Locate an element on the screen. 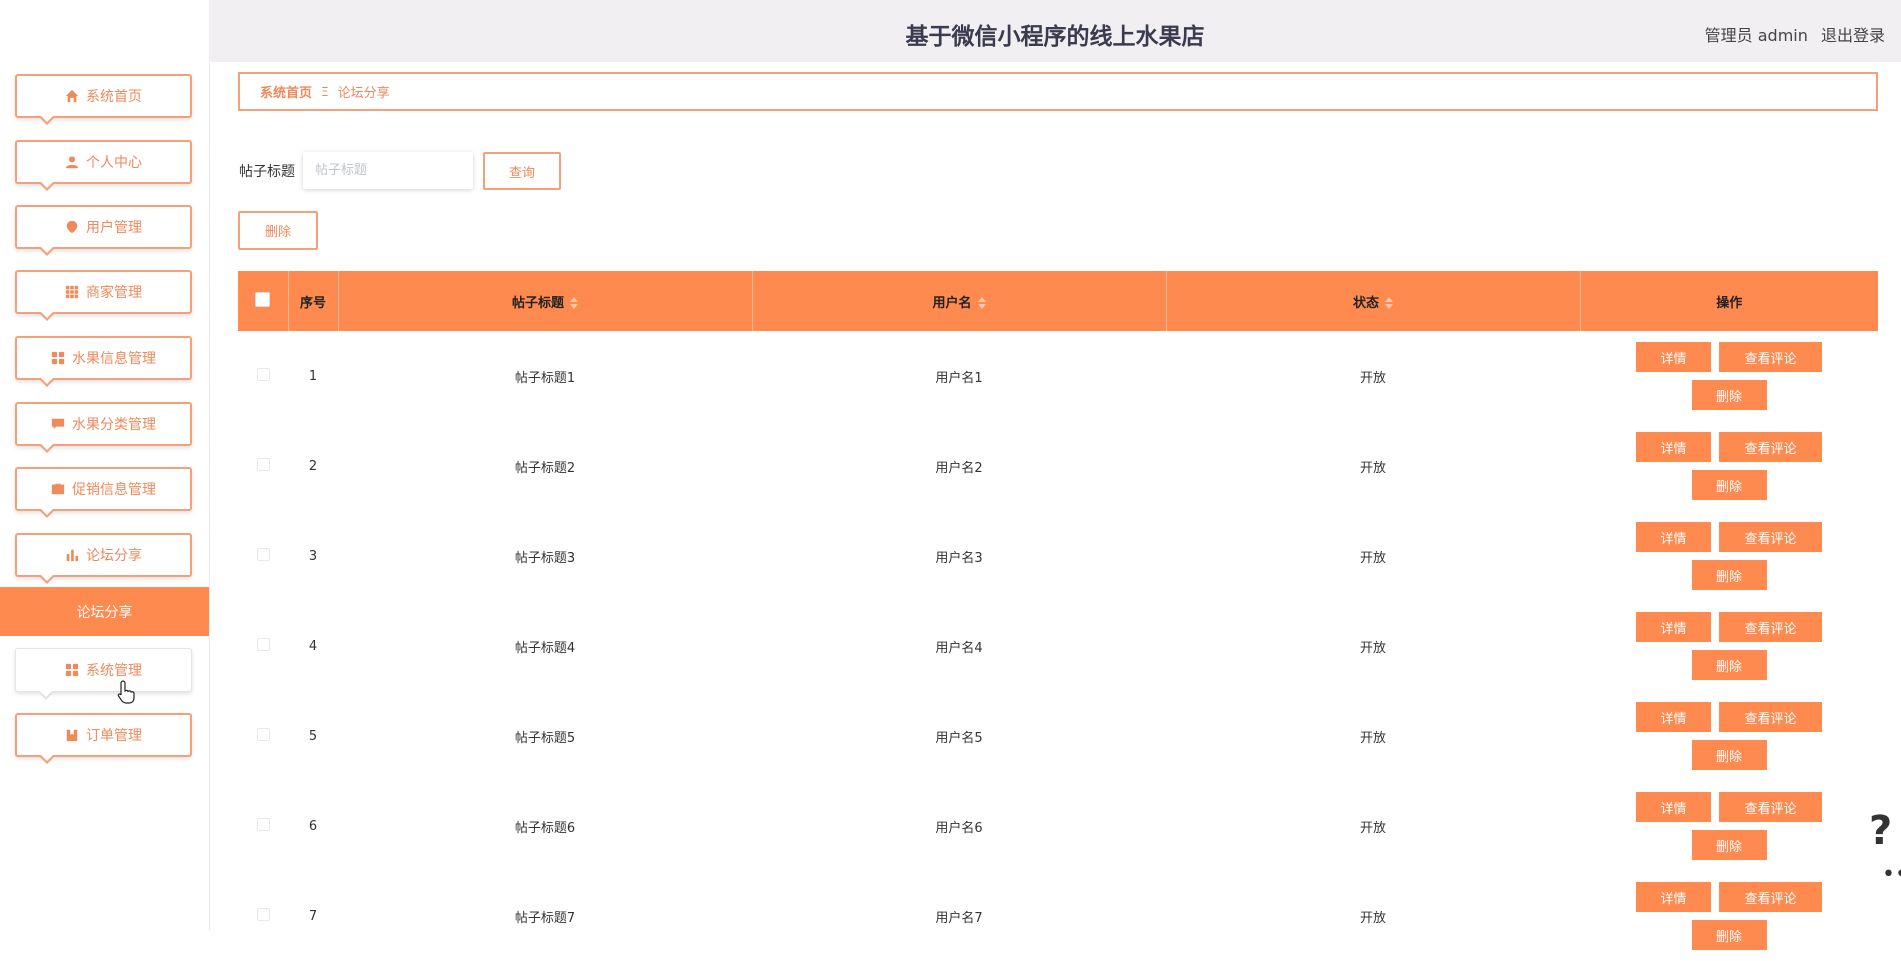 Image resolution: width=1901 pixels, height=961 pixels. column-header-actions: 操作 is located at coordinates (1729, 301).